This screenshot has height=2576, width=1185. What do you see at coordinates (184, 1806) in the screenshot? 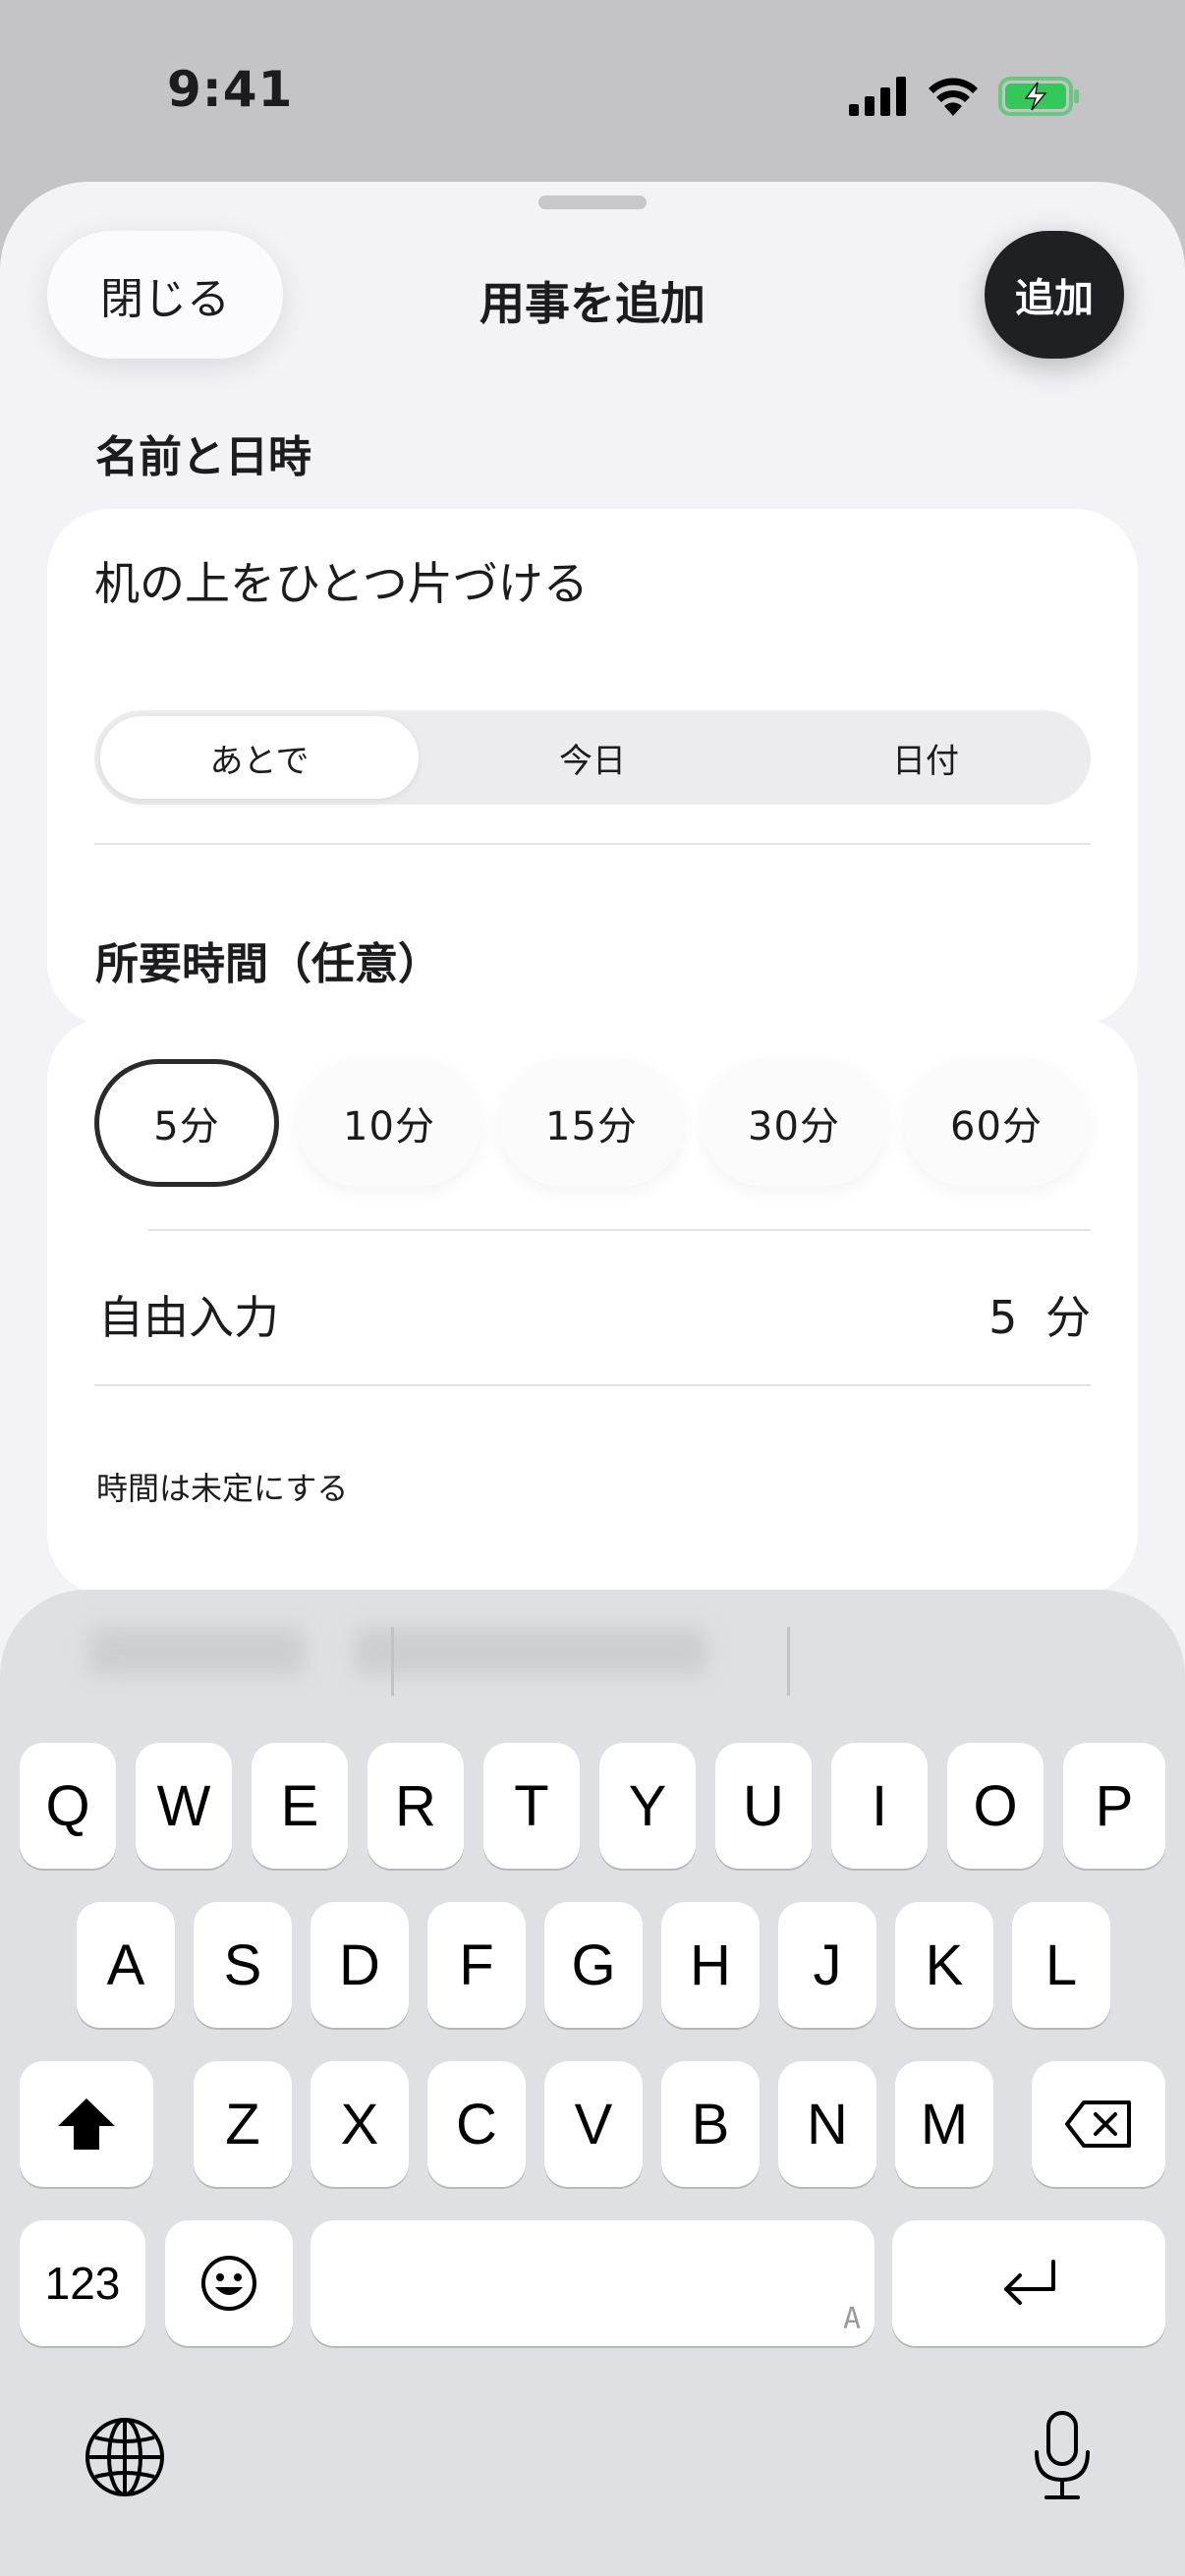
I see `key-w: W` at bounding box center [184, 1806].